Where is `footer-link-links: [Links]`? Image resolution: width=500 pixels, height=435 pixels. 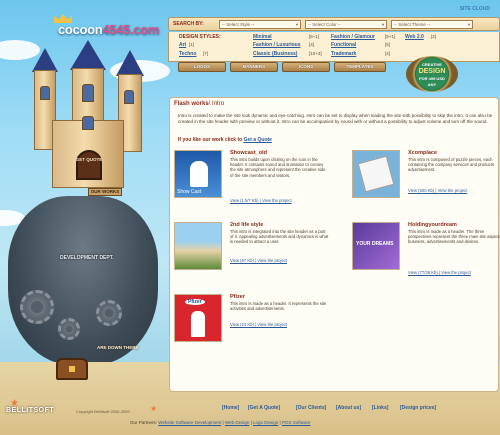
footer-link-links: [Links] is located at coordinates (380, 408).